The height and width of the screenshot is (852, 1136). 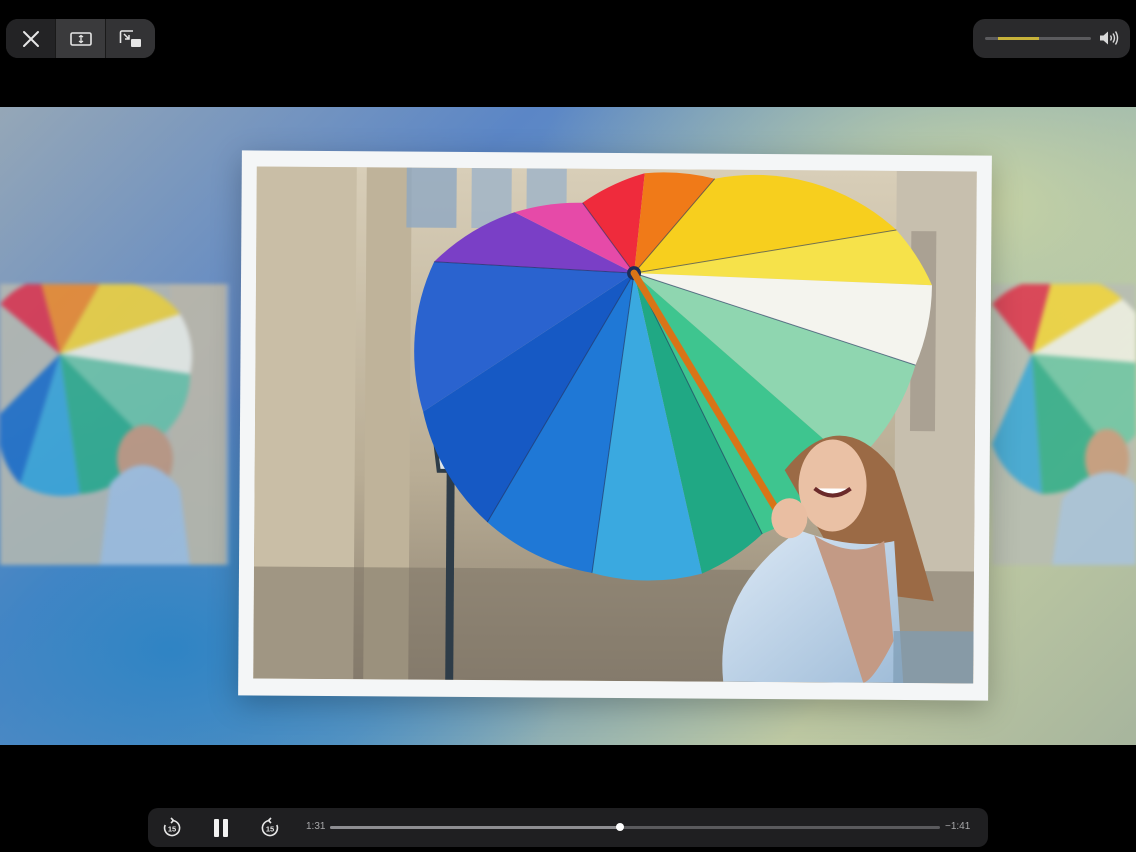 I want to click on pause-icon, so click(x=221, y=827).